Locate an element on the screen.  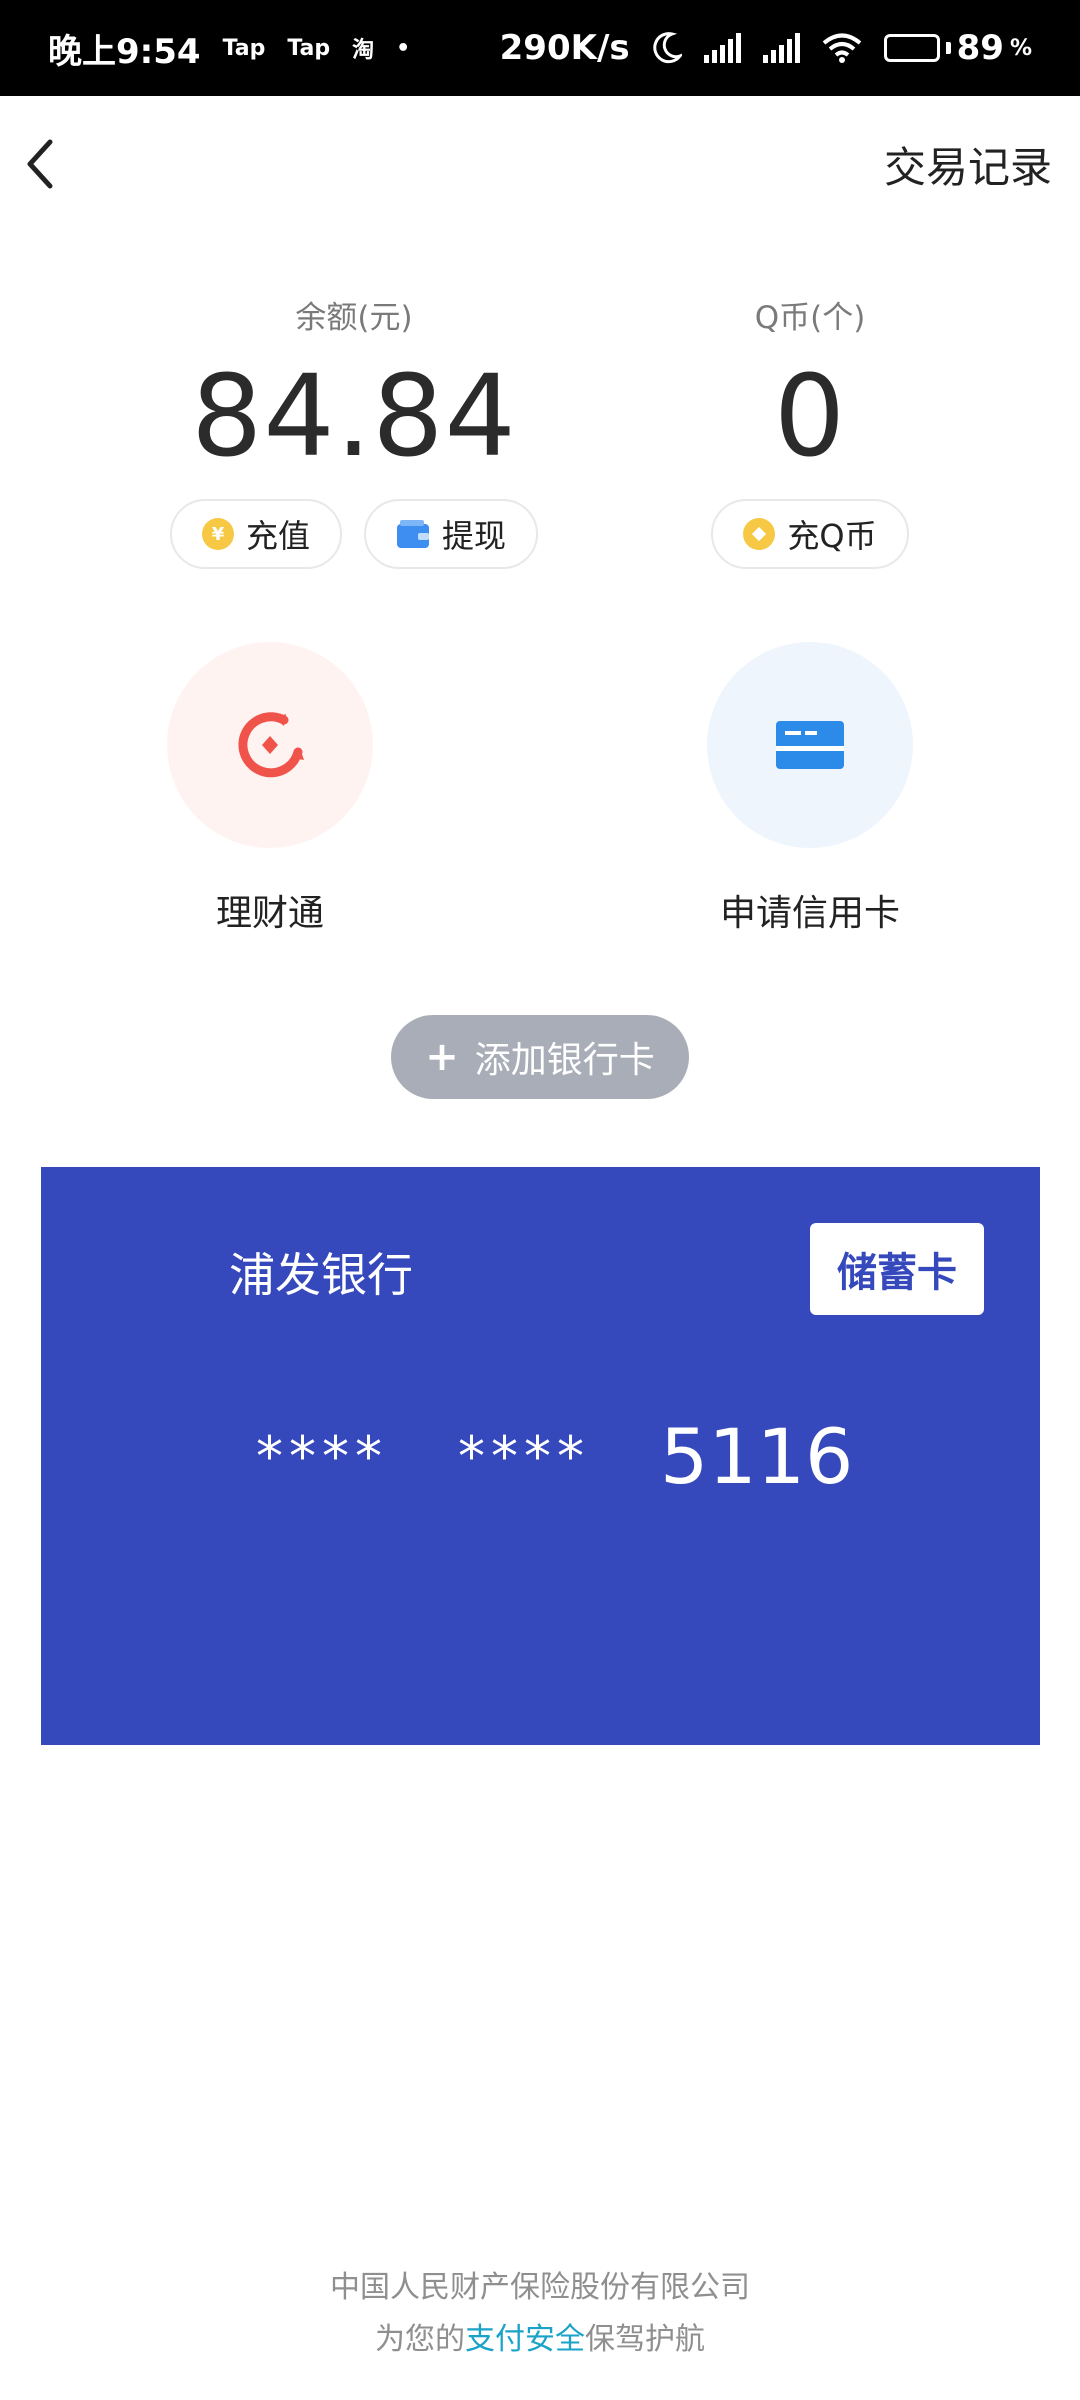
qcoin-value: 0 is located at coordinates (810, 417).